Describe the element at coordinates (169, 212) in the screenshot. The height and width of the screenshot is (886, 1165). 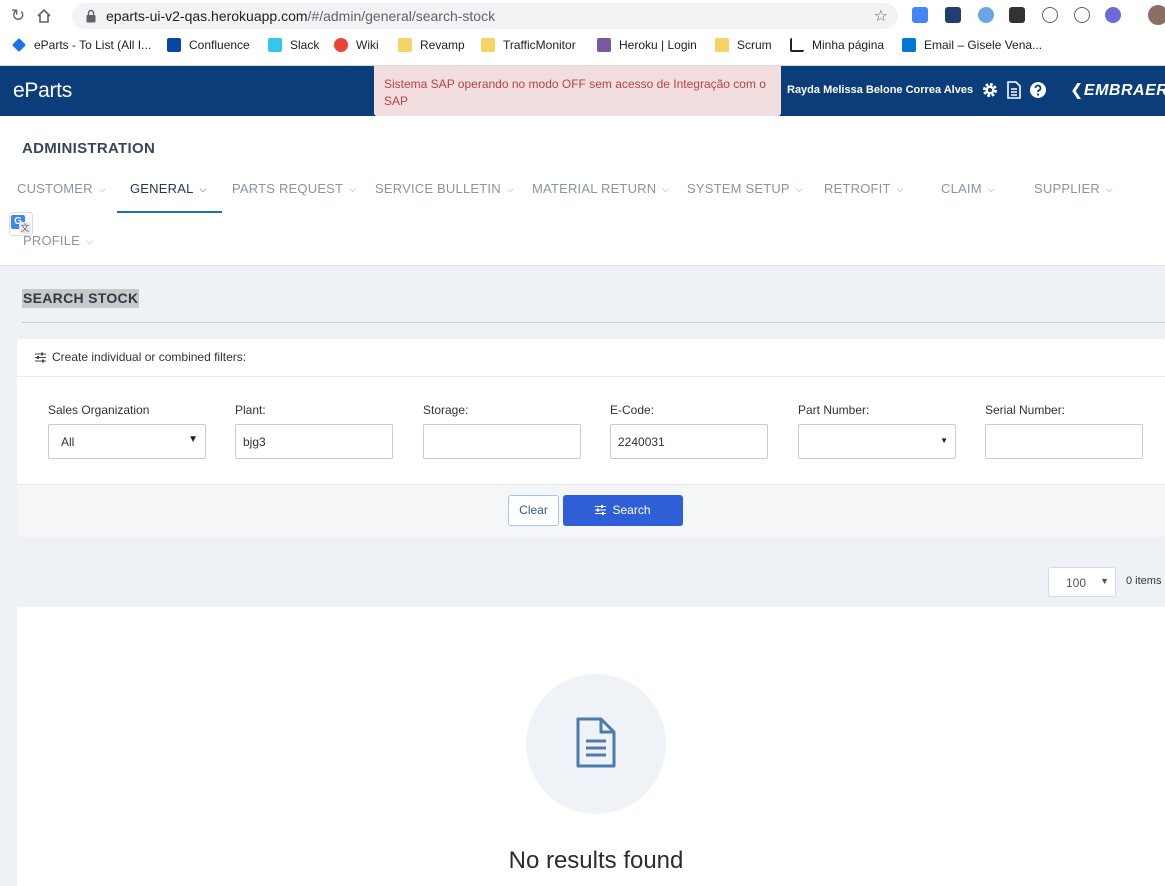
I see `active-tab-indicator` at that location.